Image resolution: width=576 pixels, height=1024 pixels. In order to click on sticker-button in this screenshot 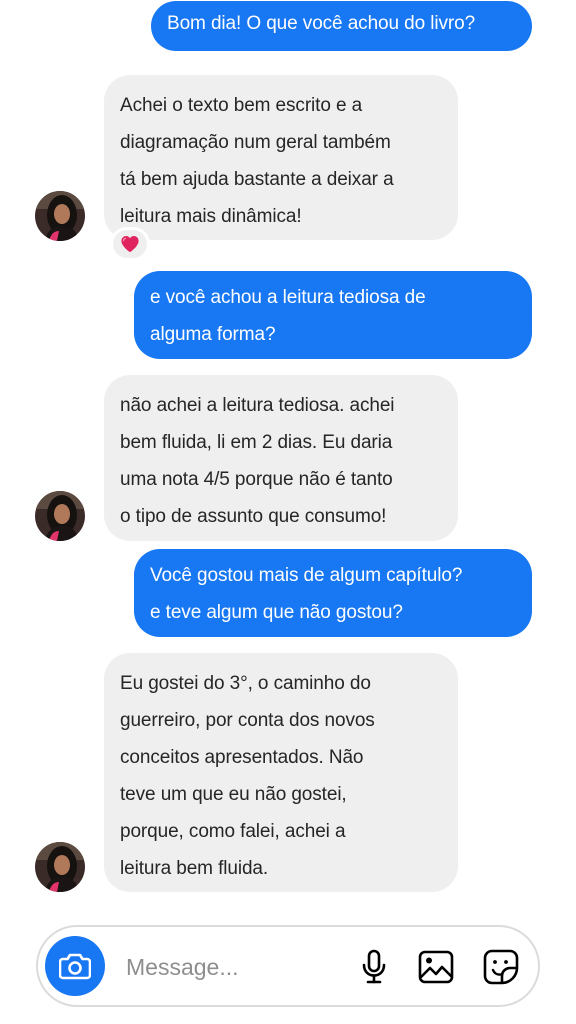, I will do `click(501, 967)`.